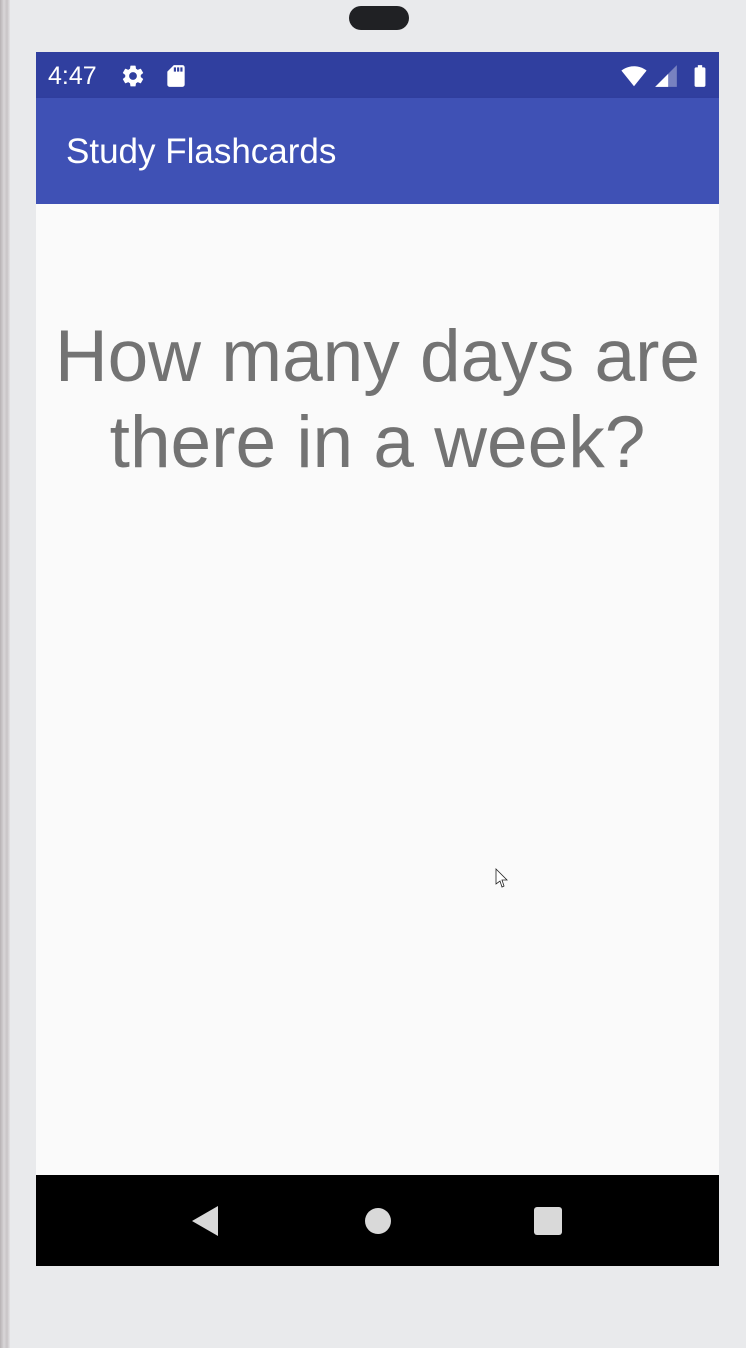 The height and width of the screenshot is (1348, 746). Describe the element at coordinates (548, 1221) in the screenshot. I see `recents-icon` at that location.